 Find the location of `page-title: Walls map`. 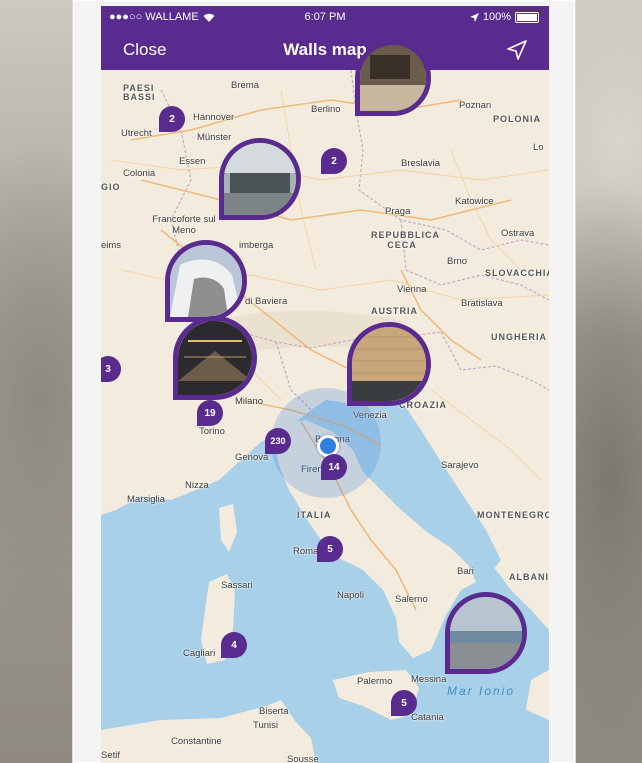

page-title: Walls map is located at coordinates (325, 49).